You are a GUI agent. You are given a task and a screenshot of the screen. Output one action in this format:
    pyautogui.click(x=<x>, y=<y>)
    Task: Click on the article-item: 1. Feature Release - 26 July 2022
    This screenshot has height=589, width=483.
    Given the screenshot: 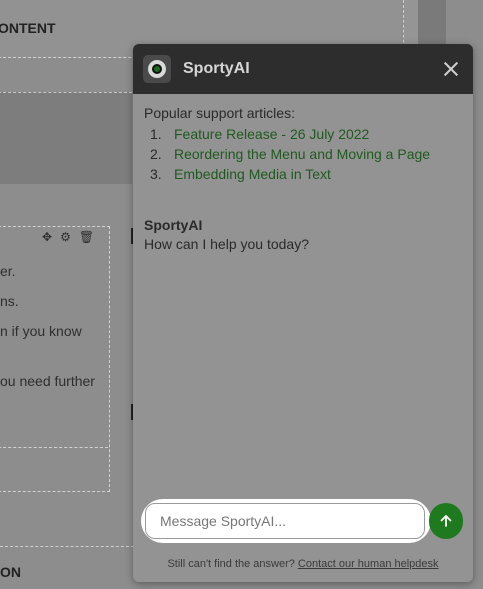 What is the action you would take?
    pyautogui.click(x=303, y=134)
    